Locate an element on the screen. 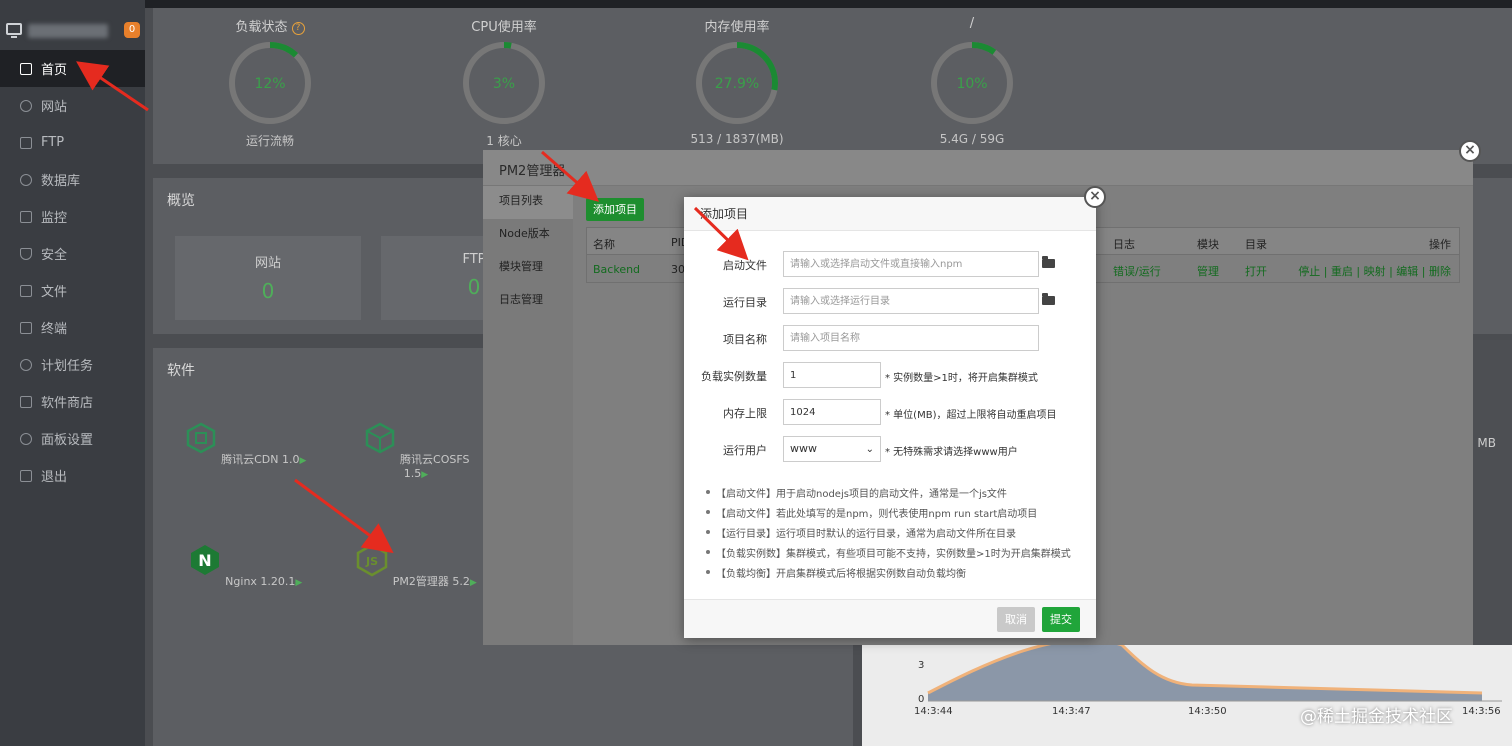 This screenshot has height=746, width=1512. sidebar-item-settings: 面板设置 is located at coordinates (72, 438).